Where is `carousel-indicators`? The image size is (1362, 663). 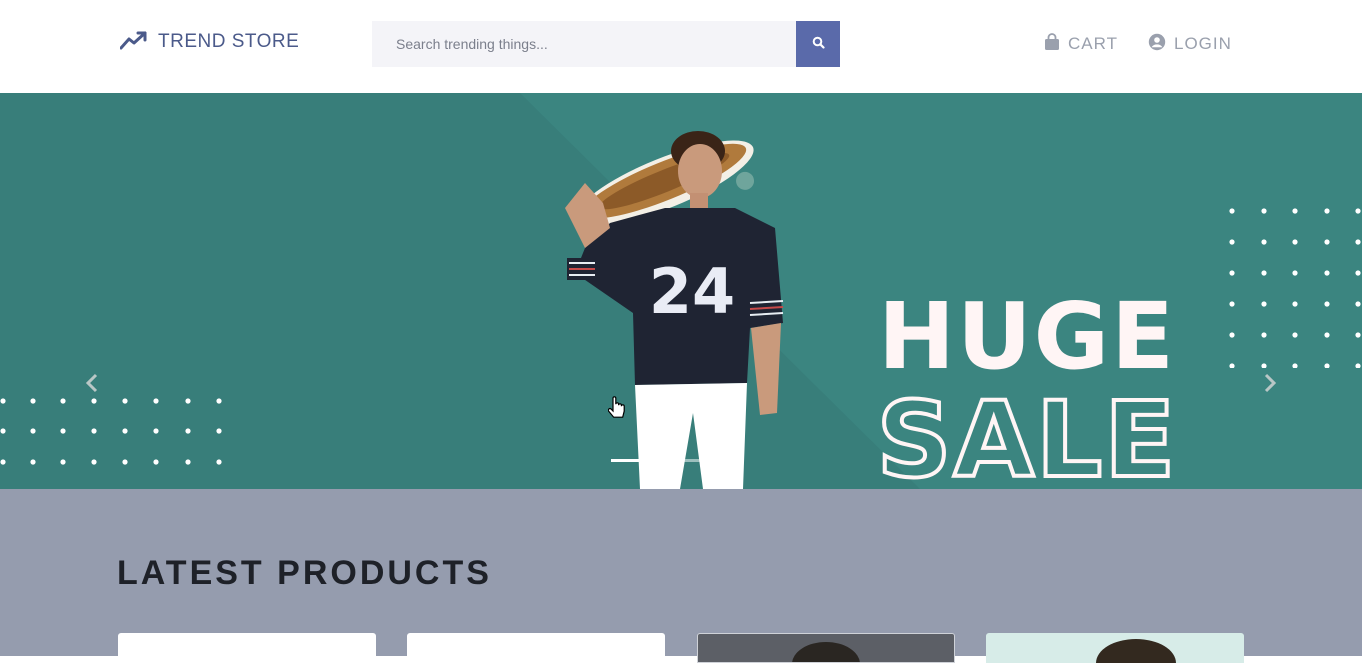
carousel-indicators is located at coordinates (662, 460).